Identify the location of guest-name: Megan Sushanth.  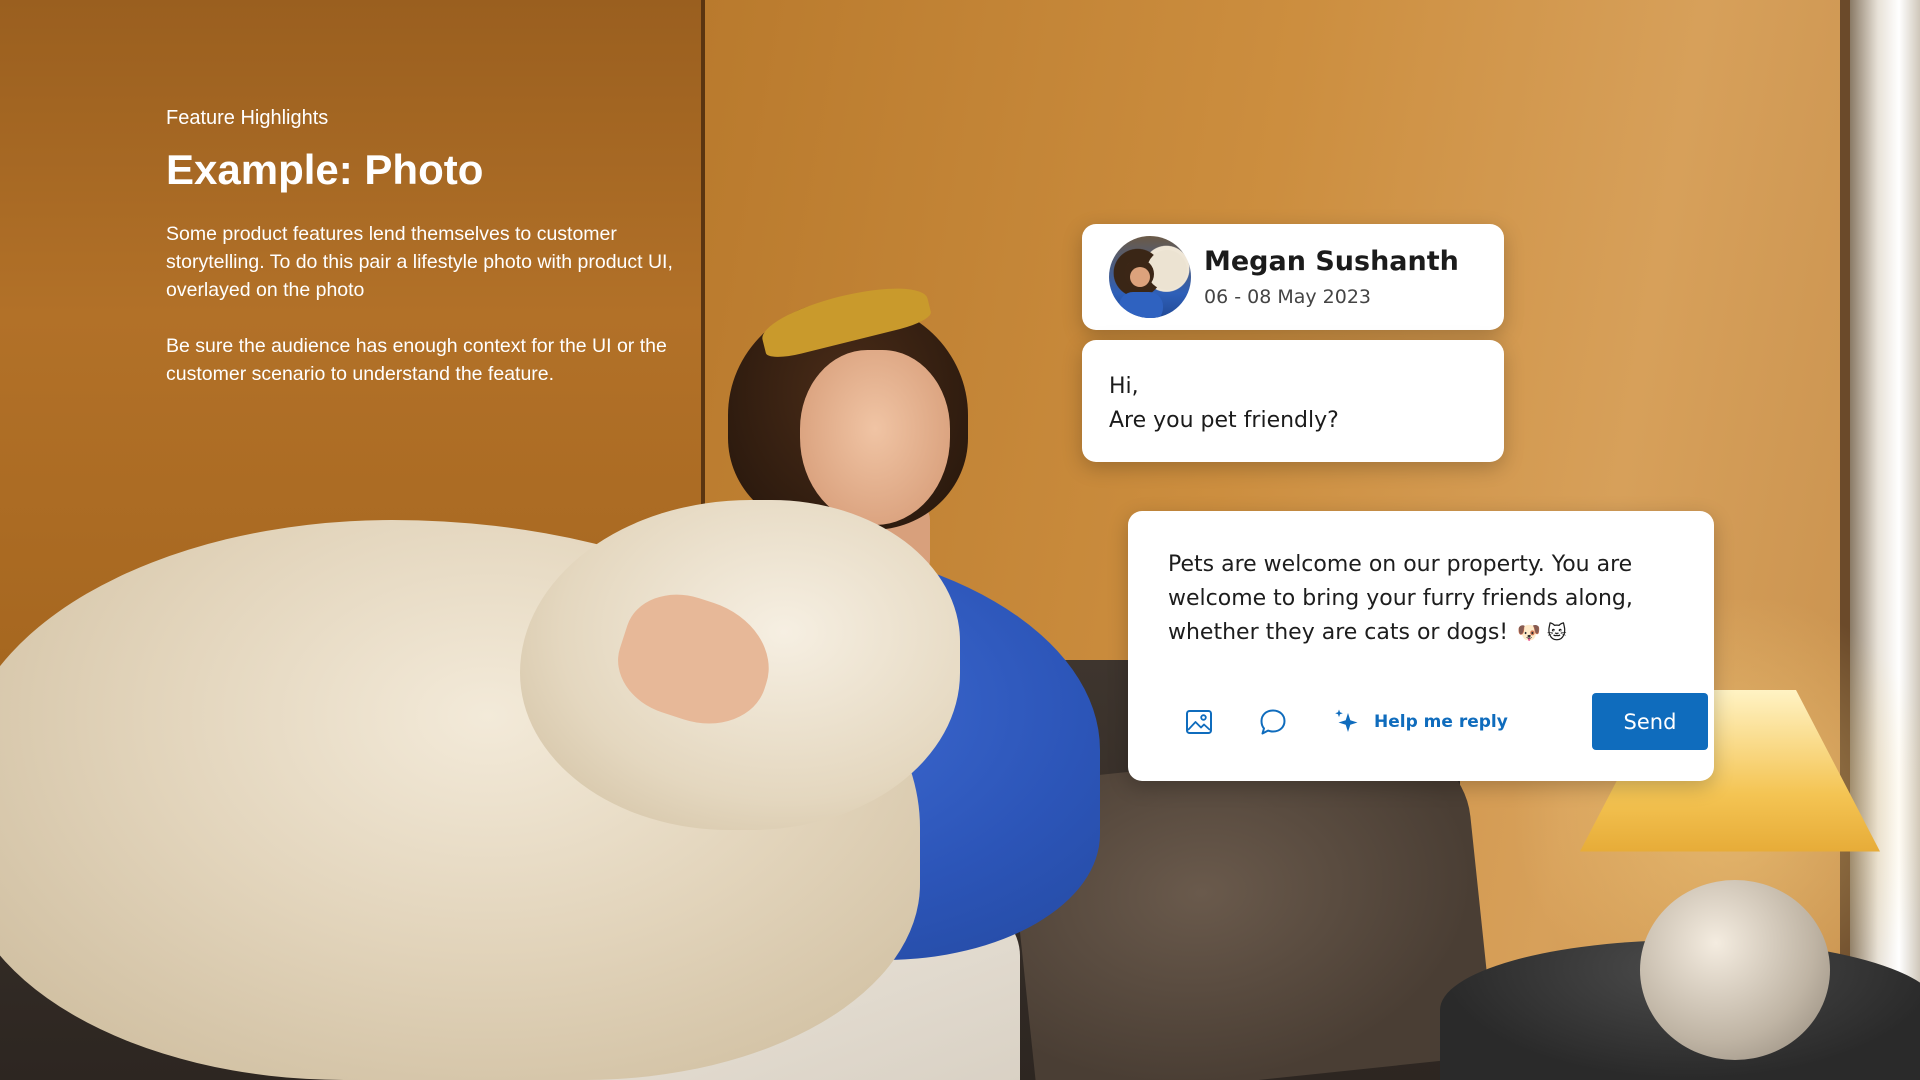
(1331, 261).